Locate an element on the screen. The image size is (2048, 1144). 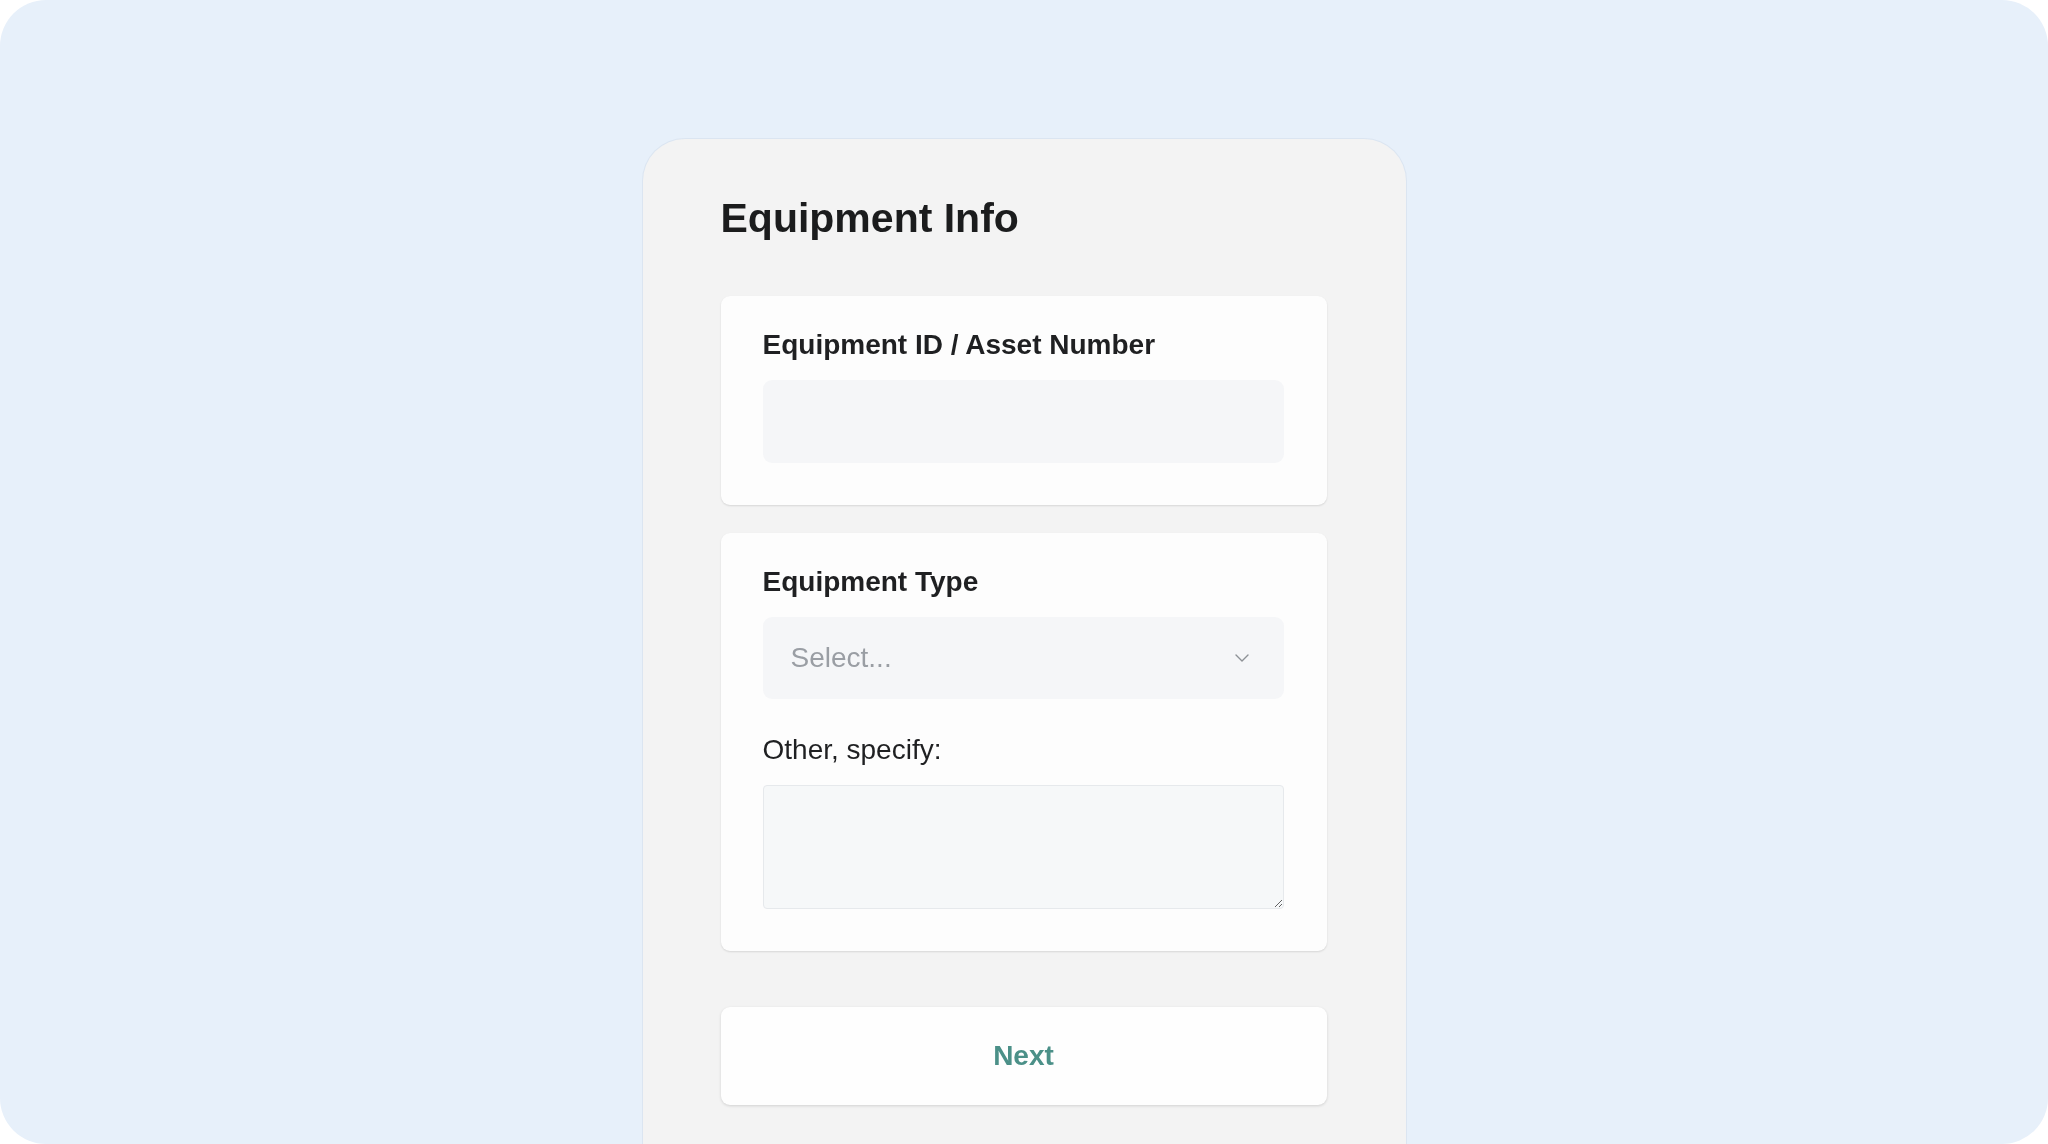
field-label: Equipment Type is located at coordinates (870, 582).